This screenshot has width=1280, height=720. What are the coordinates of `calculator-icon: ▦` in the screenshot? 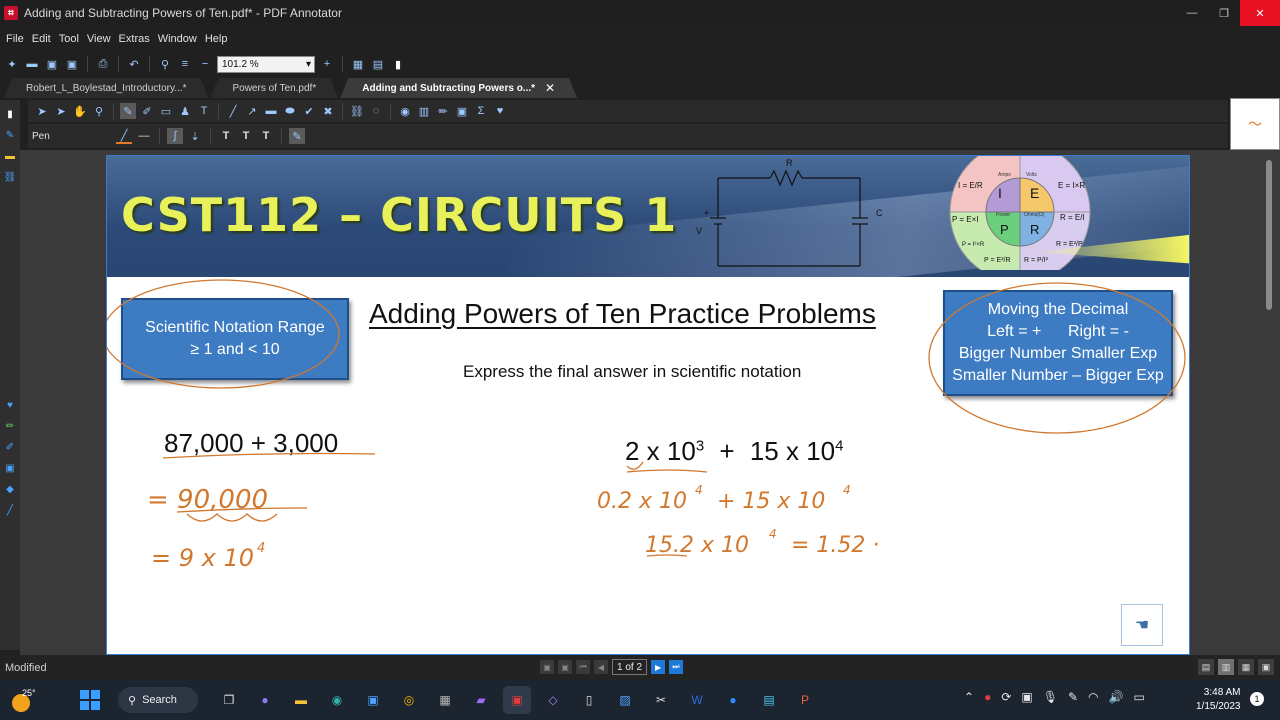 It's located at (445, 700).